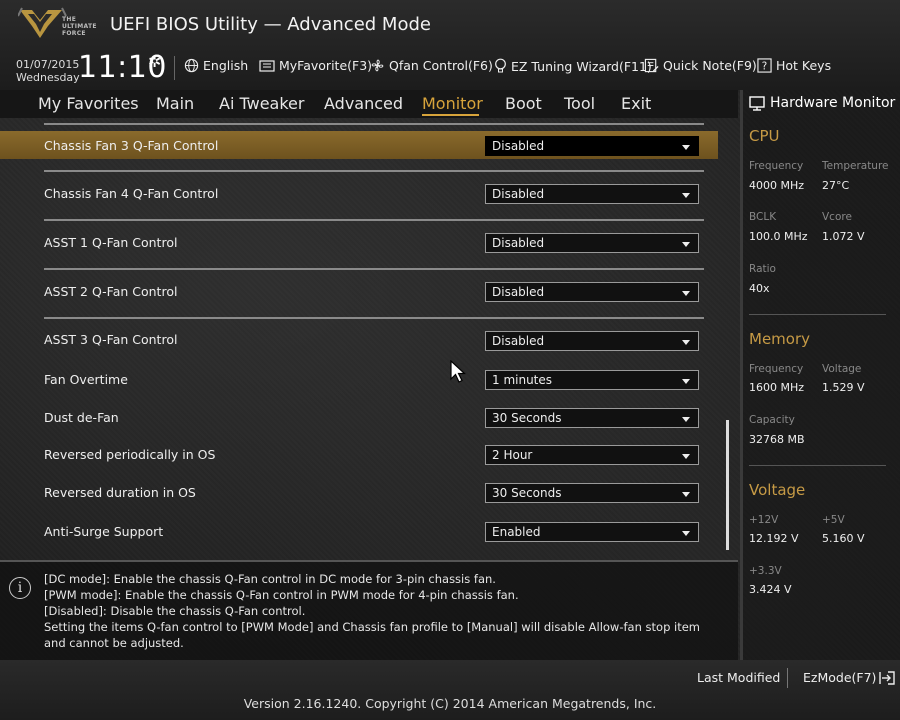 The width and height of the screenshot is (900, 720). Describe the element at coordinates (765, 571) in the screenshot. I see `v33-label: +3.3V` at that location.